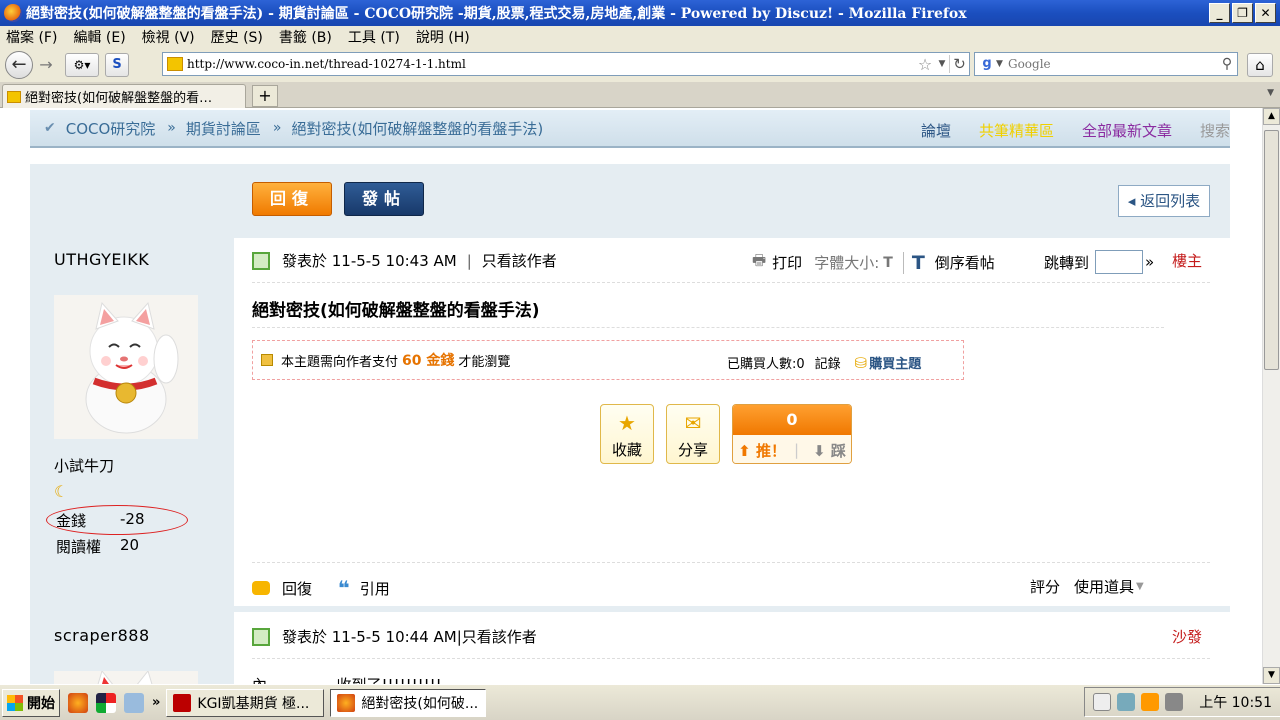  I want to click on rate-link: 評分, so click(1045, 586).